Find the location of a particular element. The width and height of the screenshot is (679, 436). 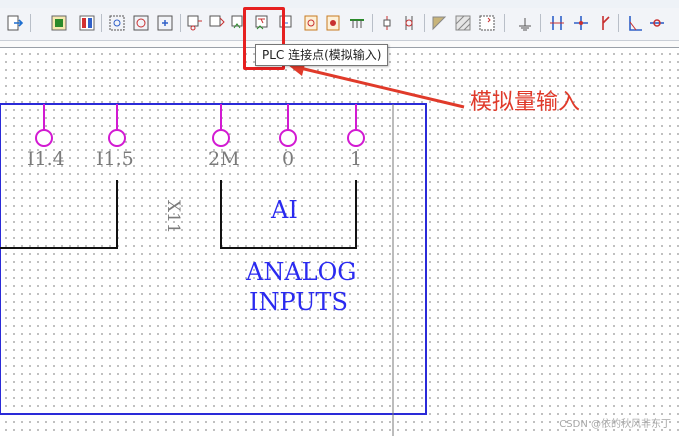

pin-label-i1-5: I1.5 is located at coordinates (115, 159).